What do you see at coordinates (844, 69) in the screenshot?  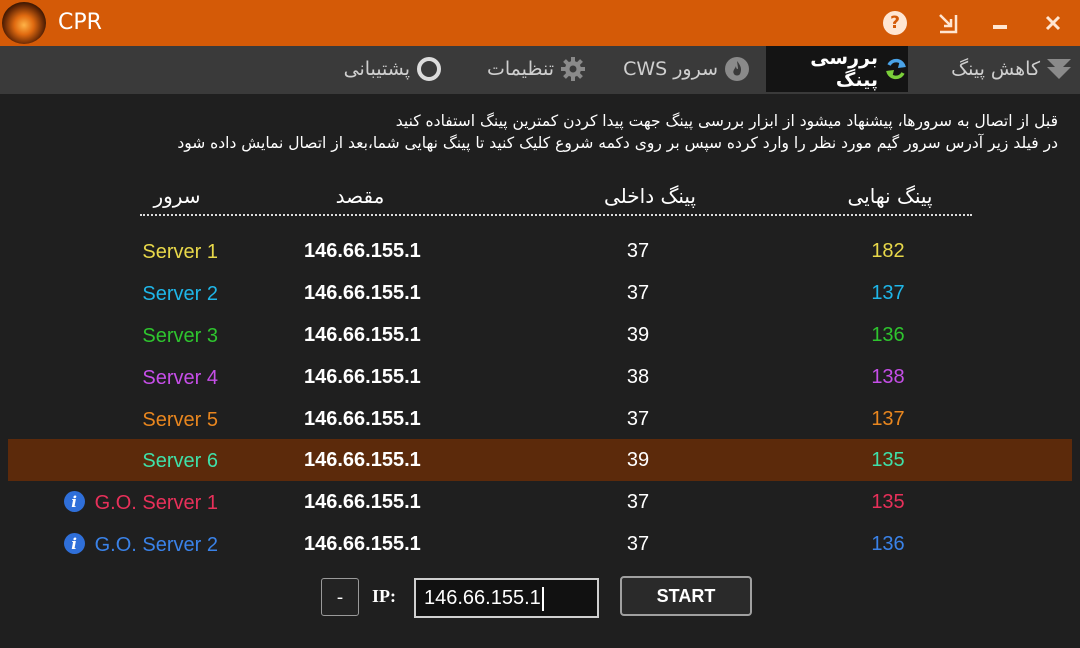 I see `tab-check-ping-label: بررسی پینگ` at bounding box center [844, 69].